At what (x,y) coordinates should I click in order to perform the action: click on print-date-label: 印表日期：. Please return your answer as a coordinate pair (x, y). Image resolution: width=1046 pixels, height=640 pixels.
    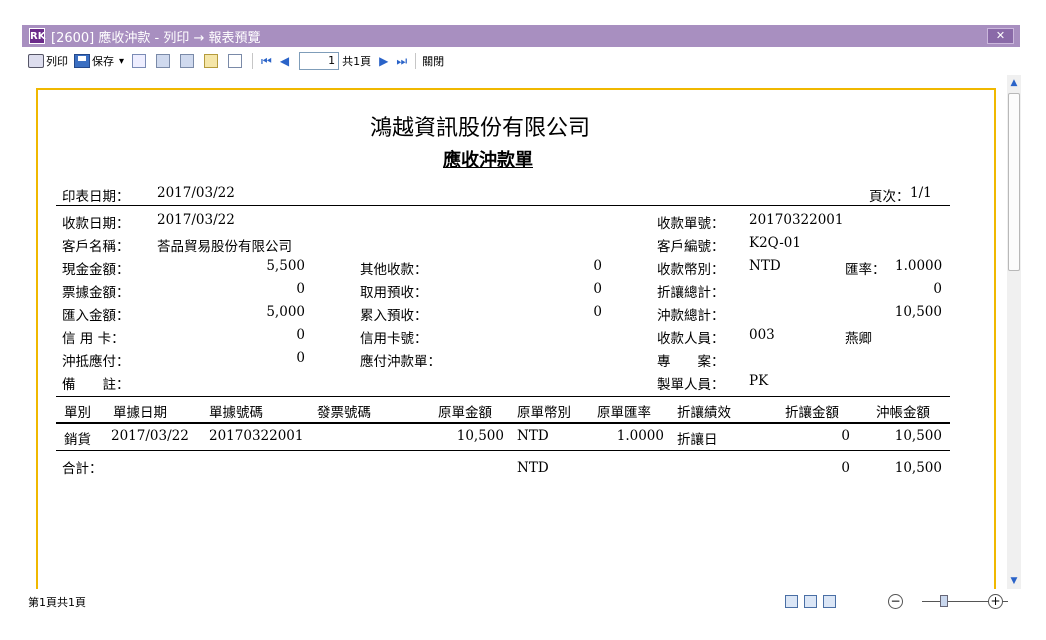
    Looking at the image, I should click on (96, 197).